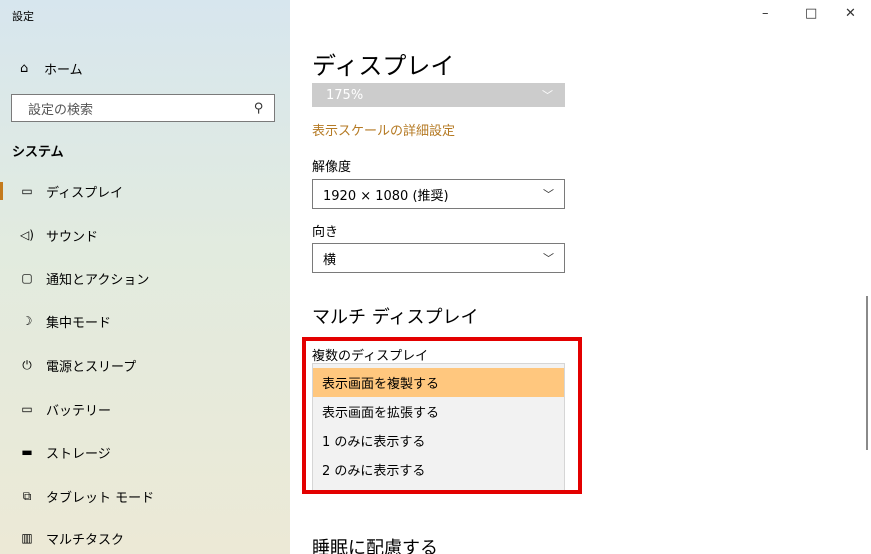 Image resolution: width=871 pixels, height=554 pixels. Describe the element at coordinates (98, 280) in the screenshot. I see `sidebar-item-label: 通知とアクション` at that location.